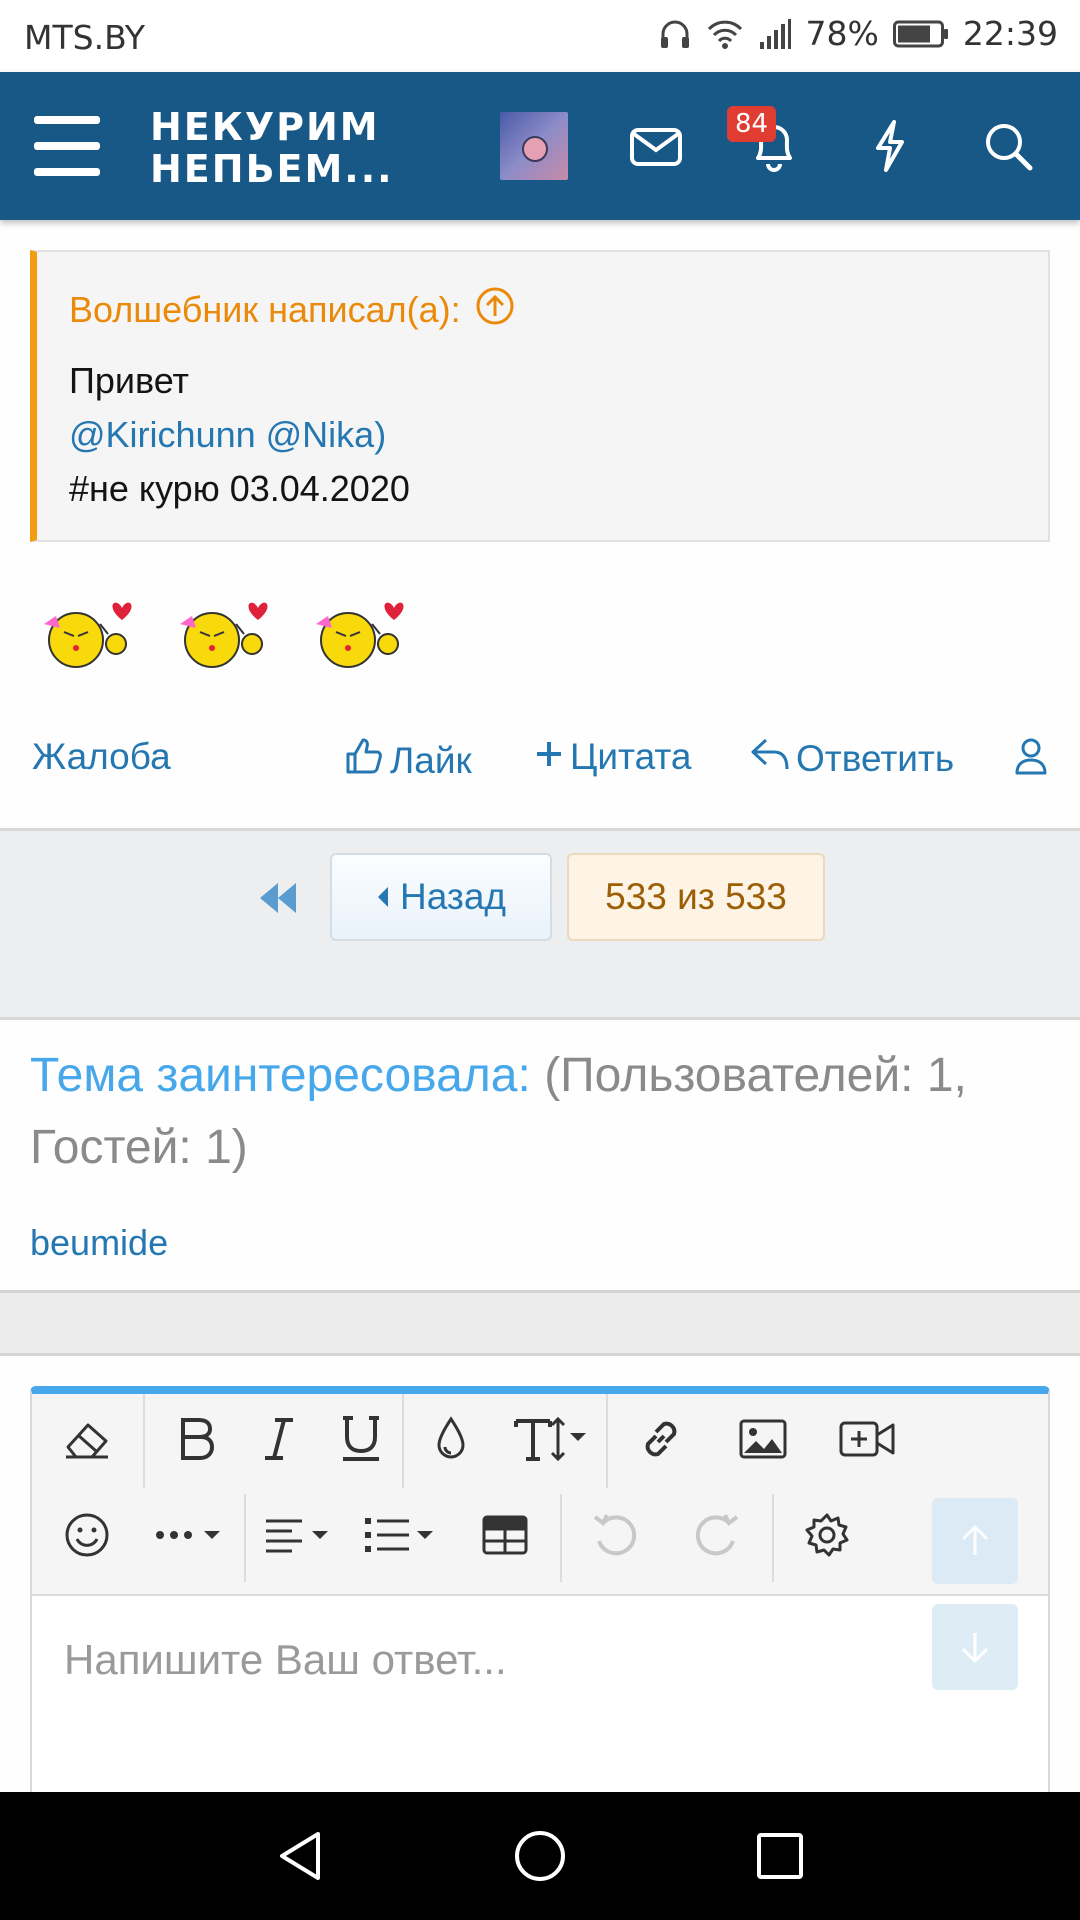  Describe the element at coordinates (505, 1535) in the screenshot. I see `table-icon` at that location.